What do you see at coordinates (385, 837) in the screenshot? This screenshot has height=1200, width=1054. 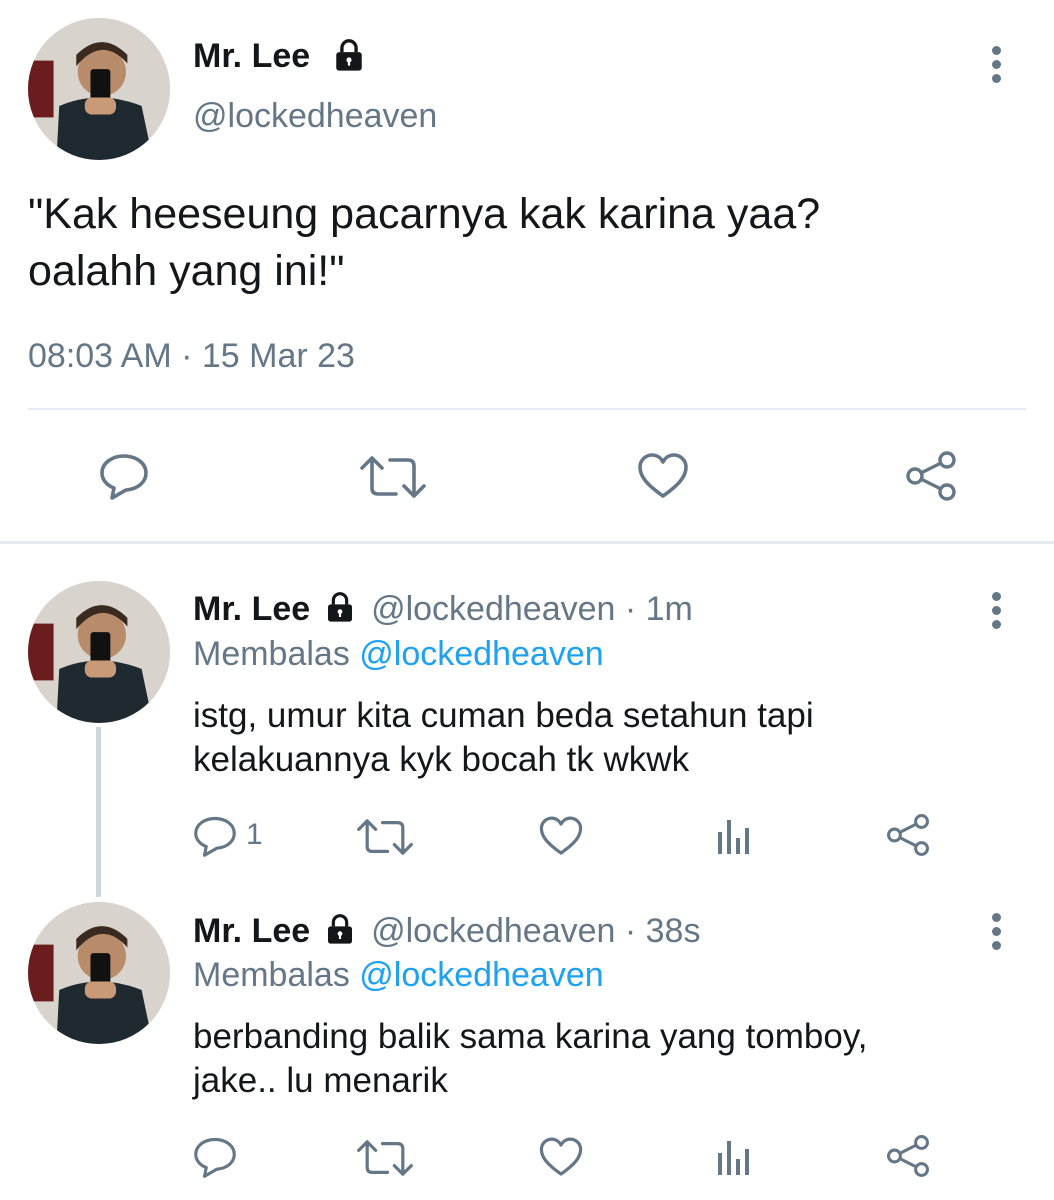 I see `reply1-retweet-icon` at bounding box center [385, 837].